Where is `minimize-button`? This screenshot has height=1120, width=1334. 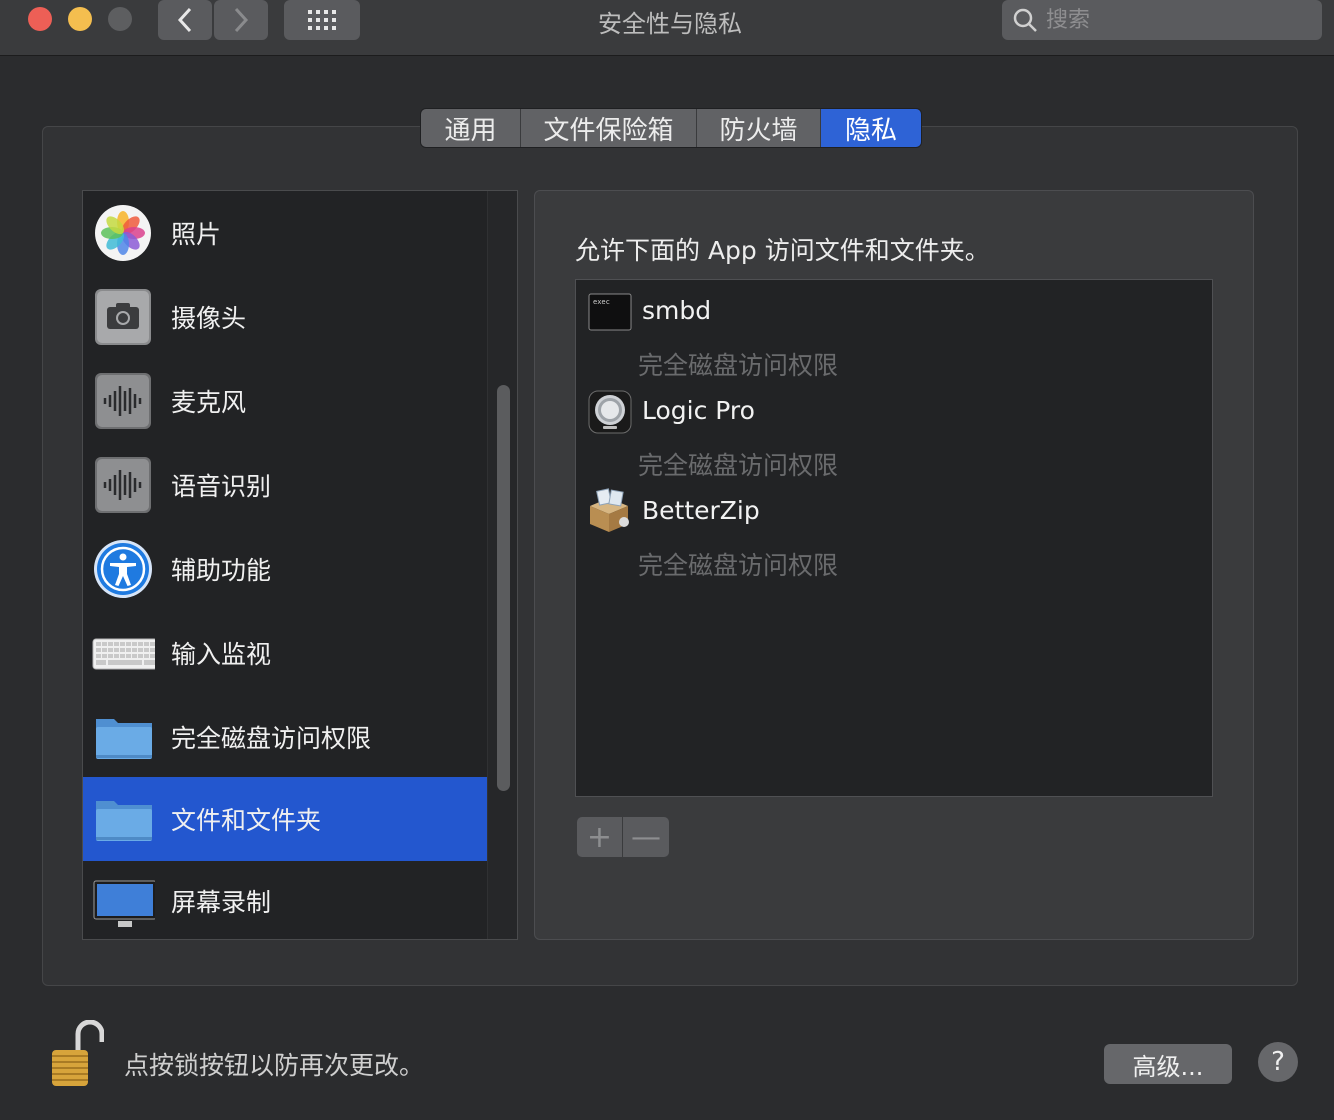
minimize-button is located at coordinates (80, 19).